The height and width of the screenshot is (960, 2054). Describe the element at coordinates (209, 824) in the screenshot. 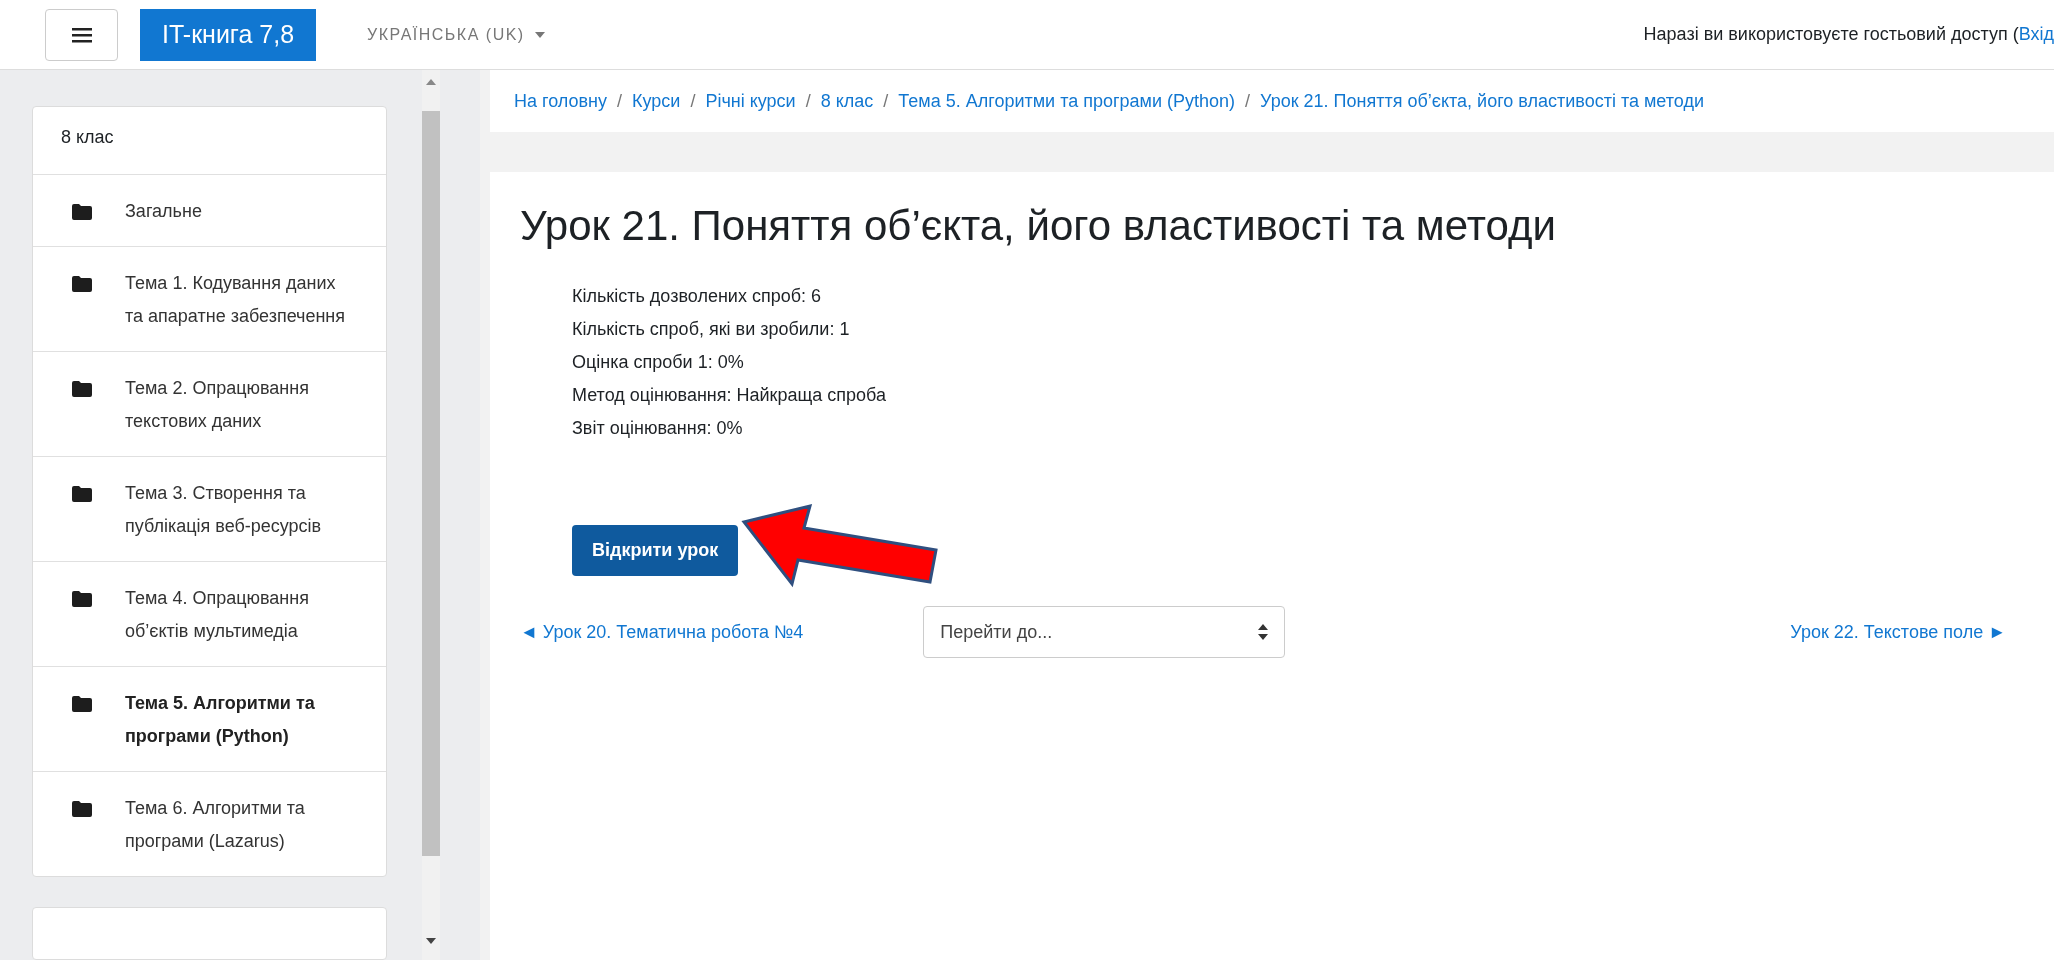

I see `section-item: Тема 6. Алгоритми та програми (Lazarus)` at that location.